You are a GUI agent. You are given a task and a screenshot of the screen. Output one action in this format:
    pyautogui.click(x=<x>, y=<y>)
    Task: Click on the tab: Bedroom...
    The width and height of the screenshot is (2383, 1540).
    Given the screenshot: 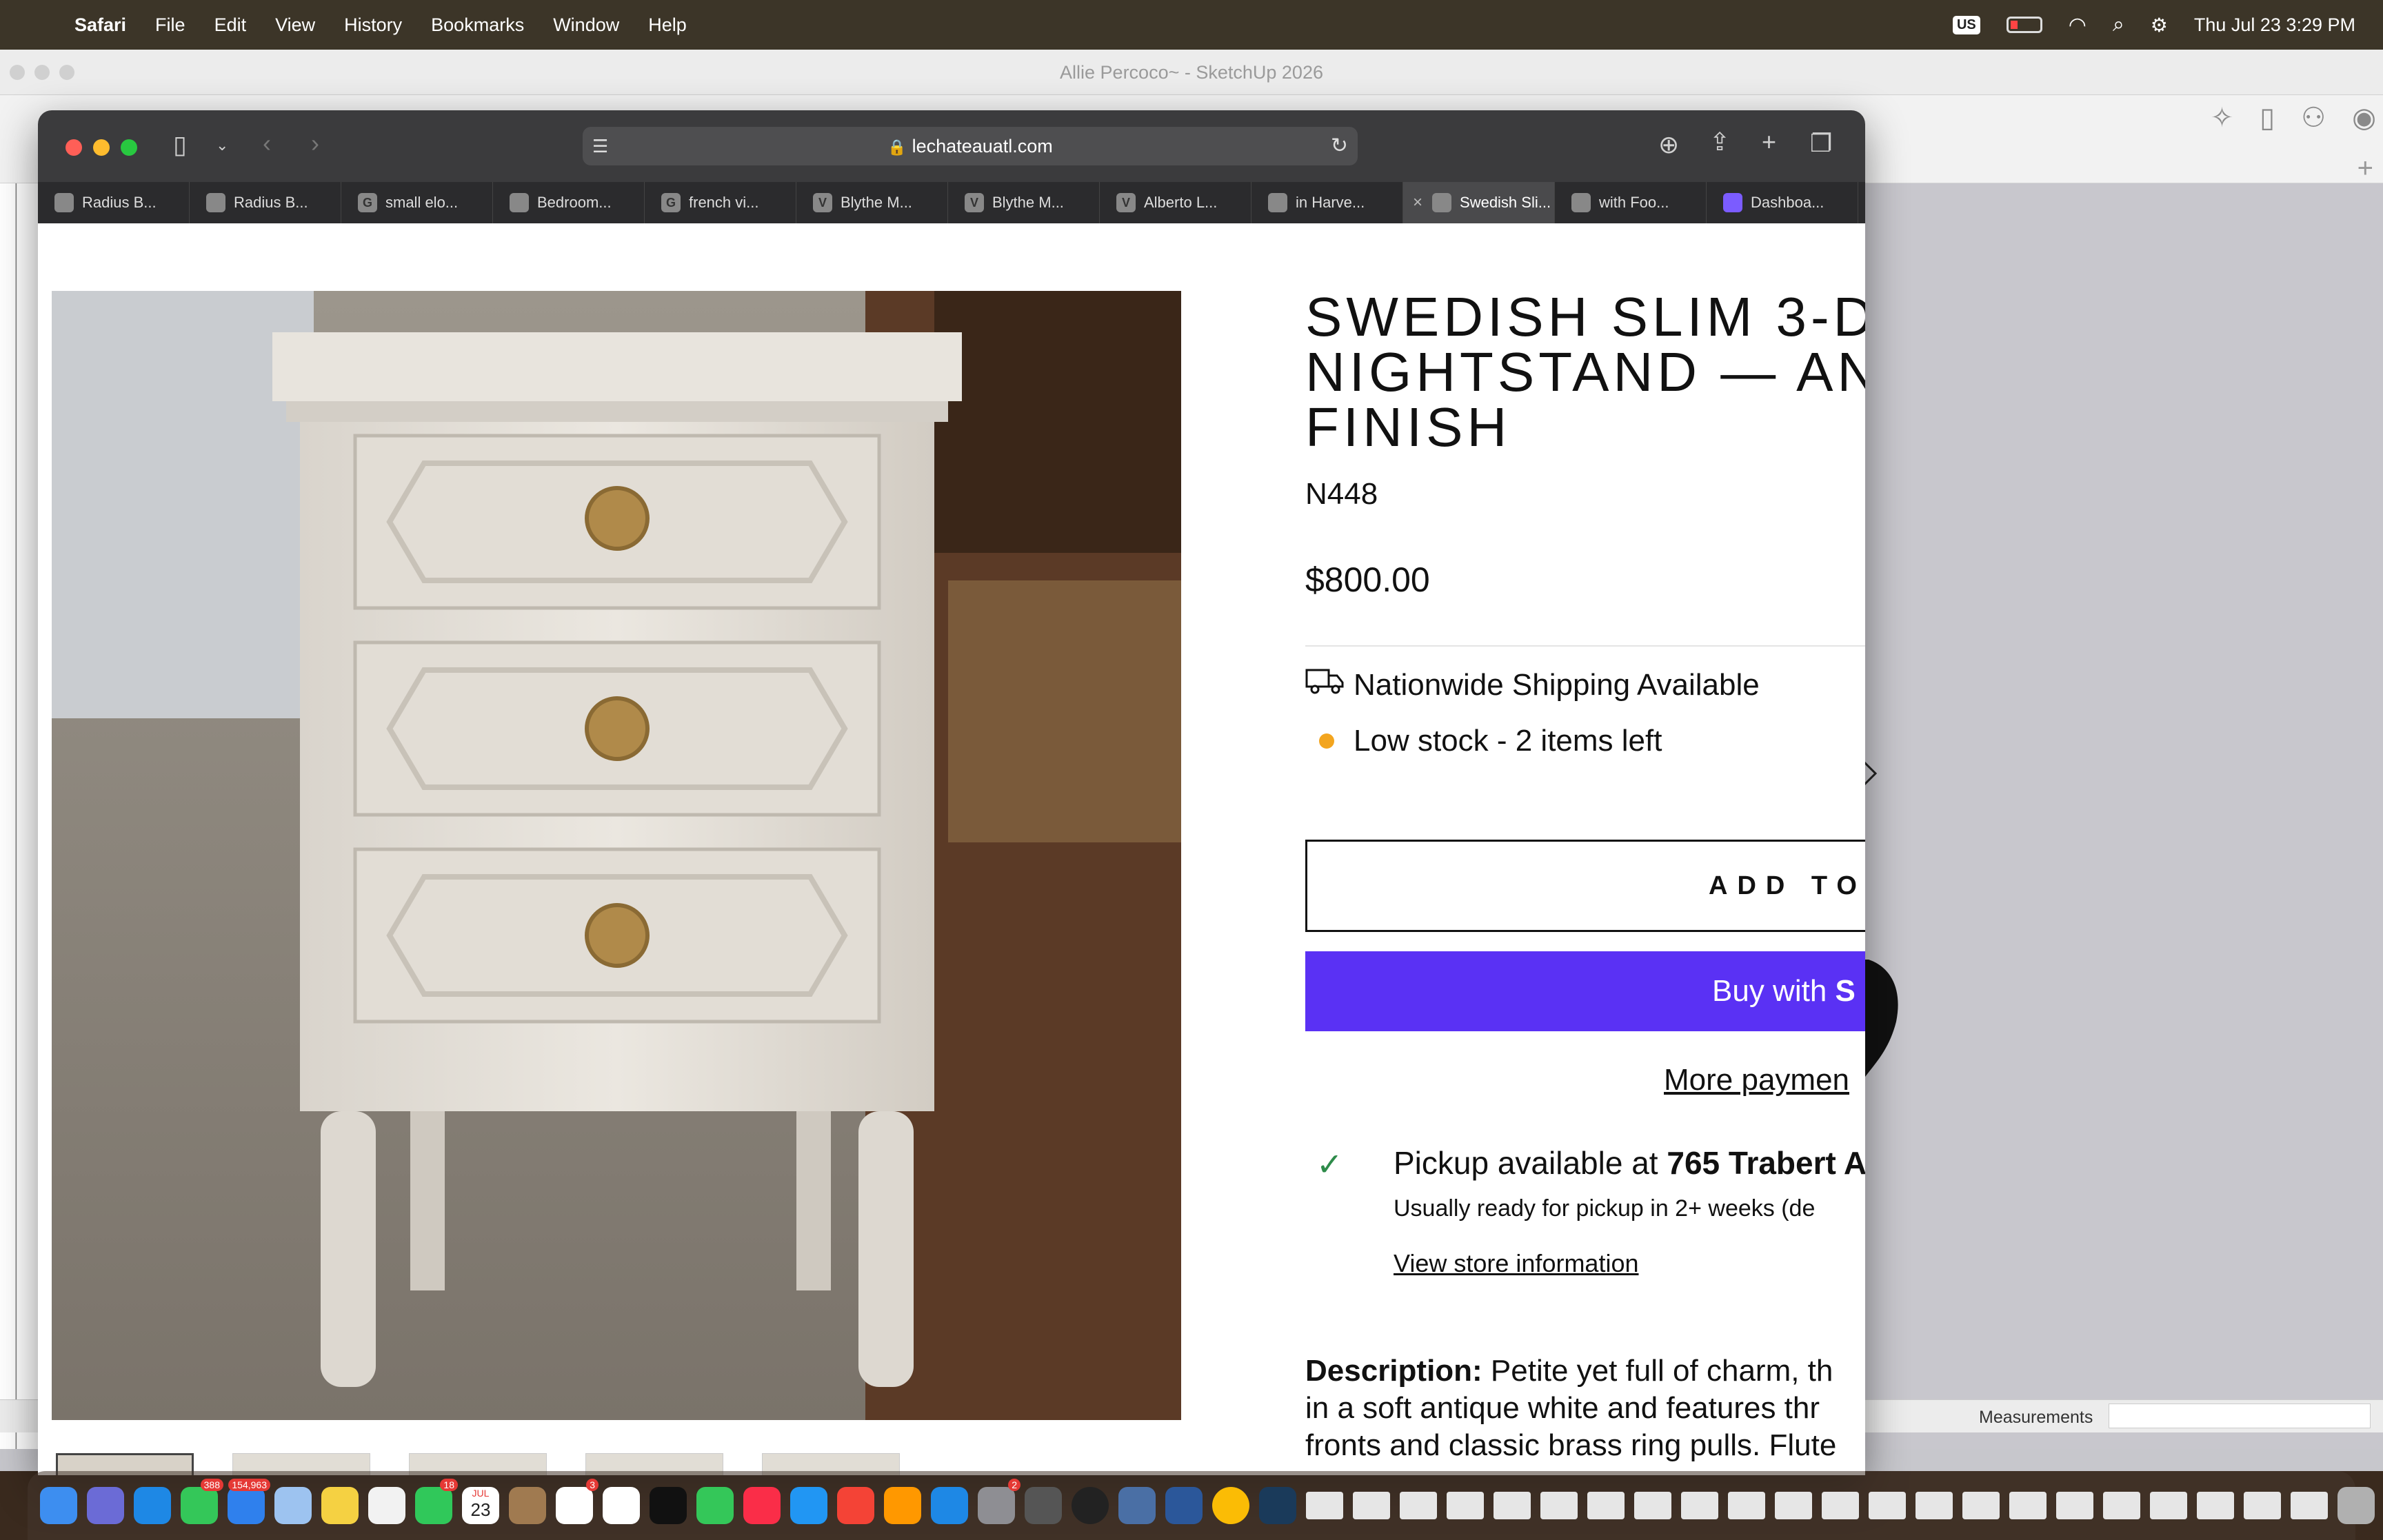 What is the action you would take?
    pyautogui.click(x=569, y=203)
    